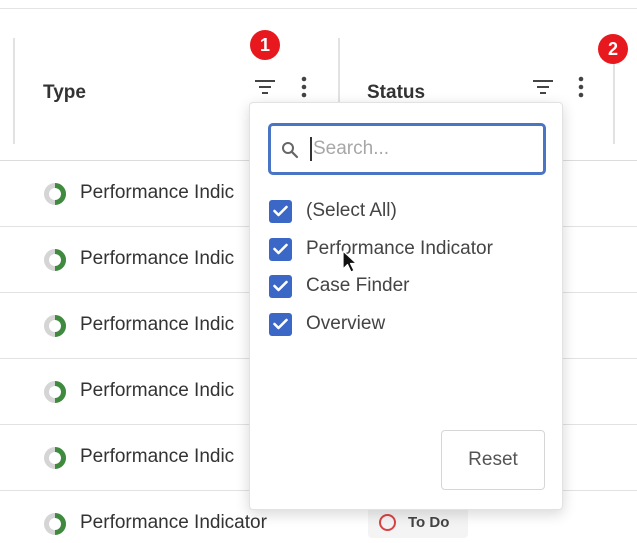 The image size is (637, 543). I want to click on step-marker: 2, so click(613, 49).